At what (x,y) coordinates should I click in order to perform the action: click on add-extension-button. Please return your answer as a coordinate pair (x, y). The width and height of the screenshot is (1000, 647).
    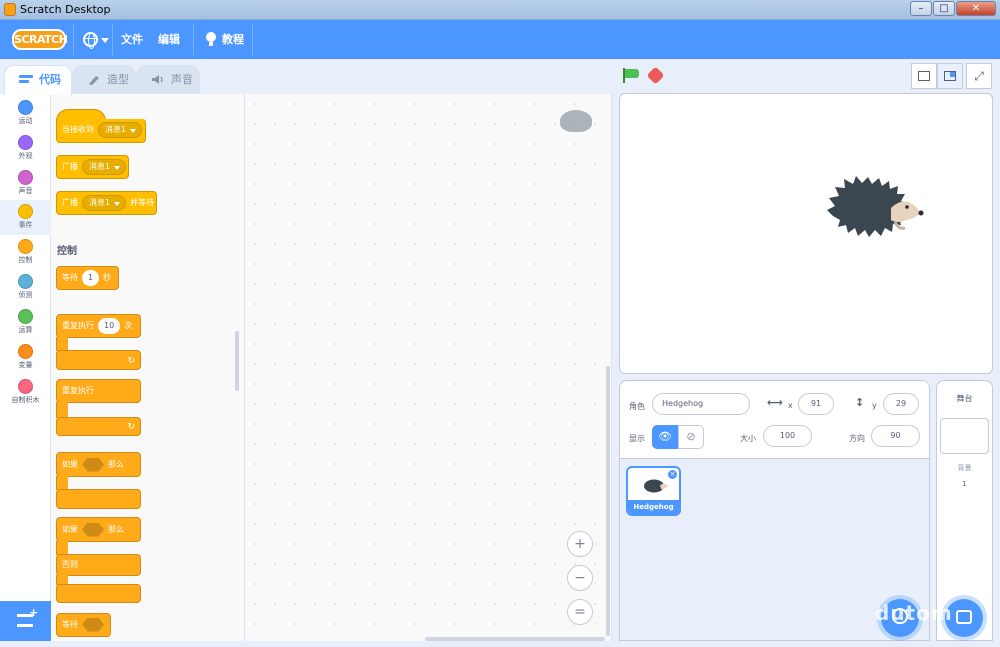
    Looking at the image, I should click on (25, 621).